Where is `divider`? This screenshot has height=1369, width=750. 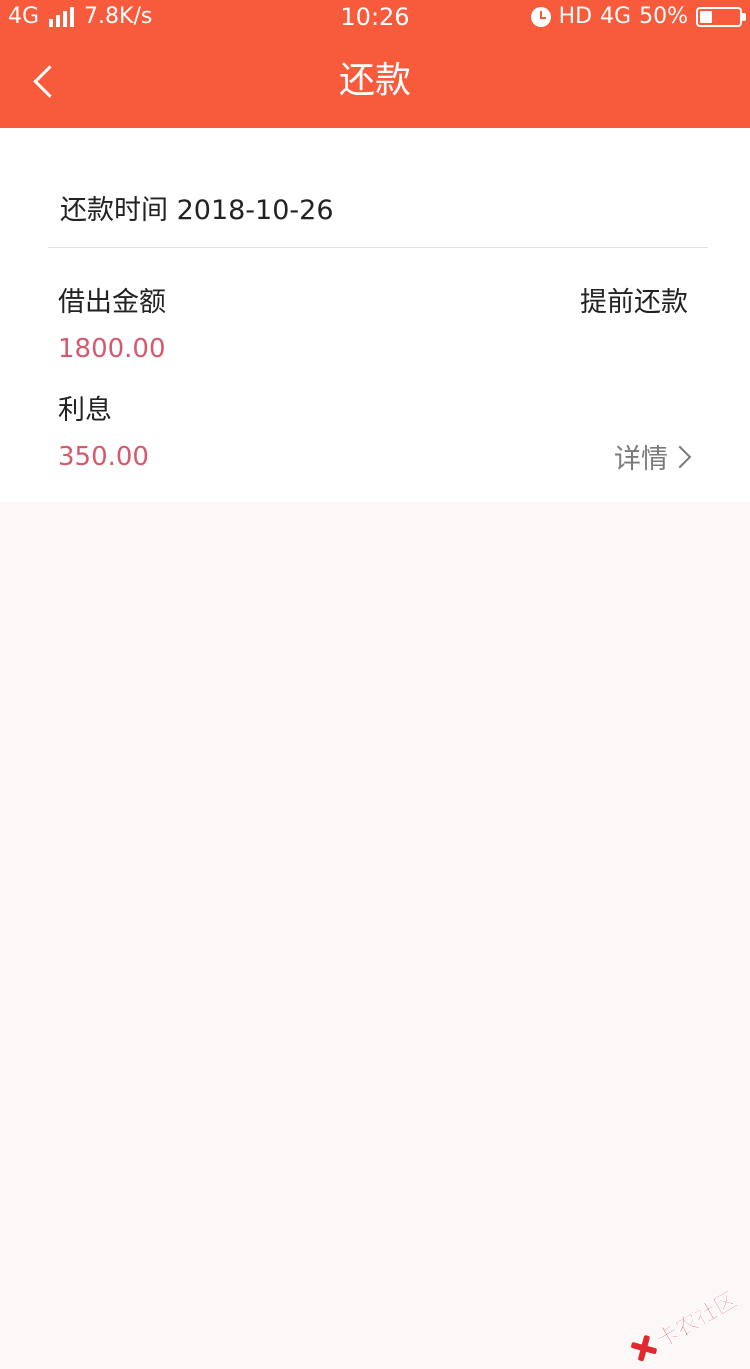
divider is located at coordinates (378, 247).